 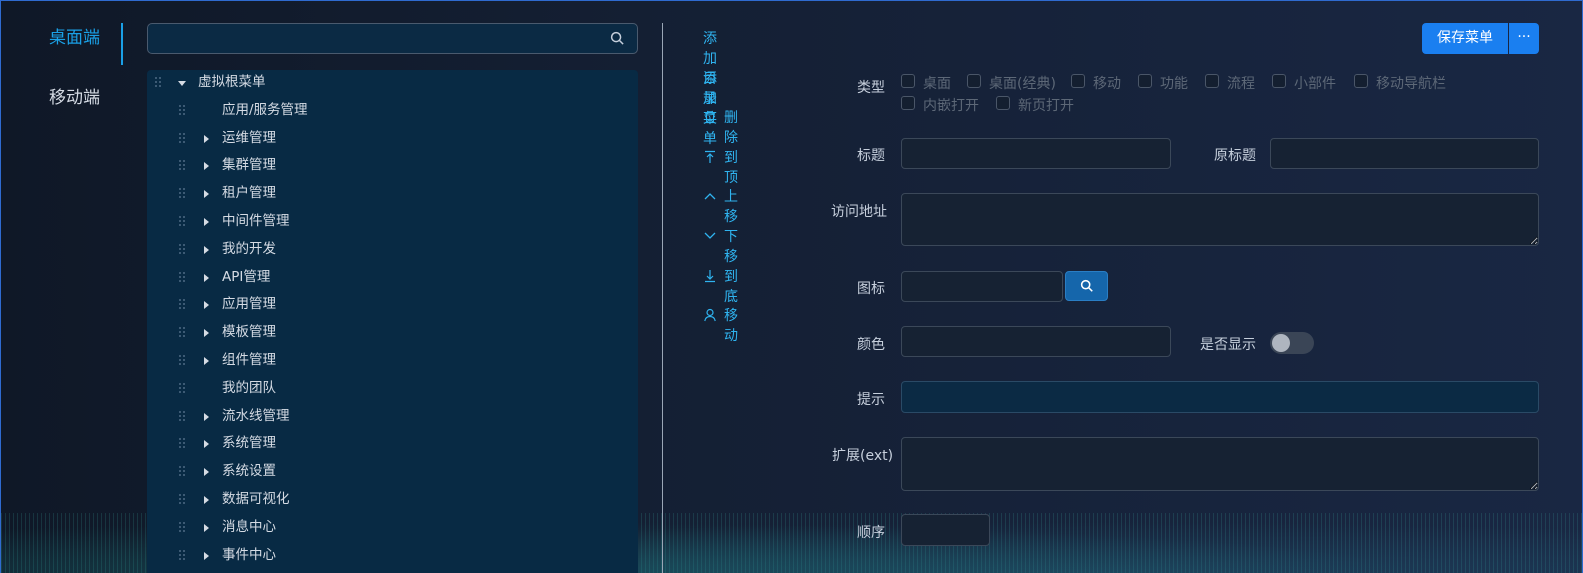 What do you see at coordinates (1220, 397) in the screenshot?
I see `hint-field` at bounding box center [1220, 397].